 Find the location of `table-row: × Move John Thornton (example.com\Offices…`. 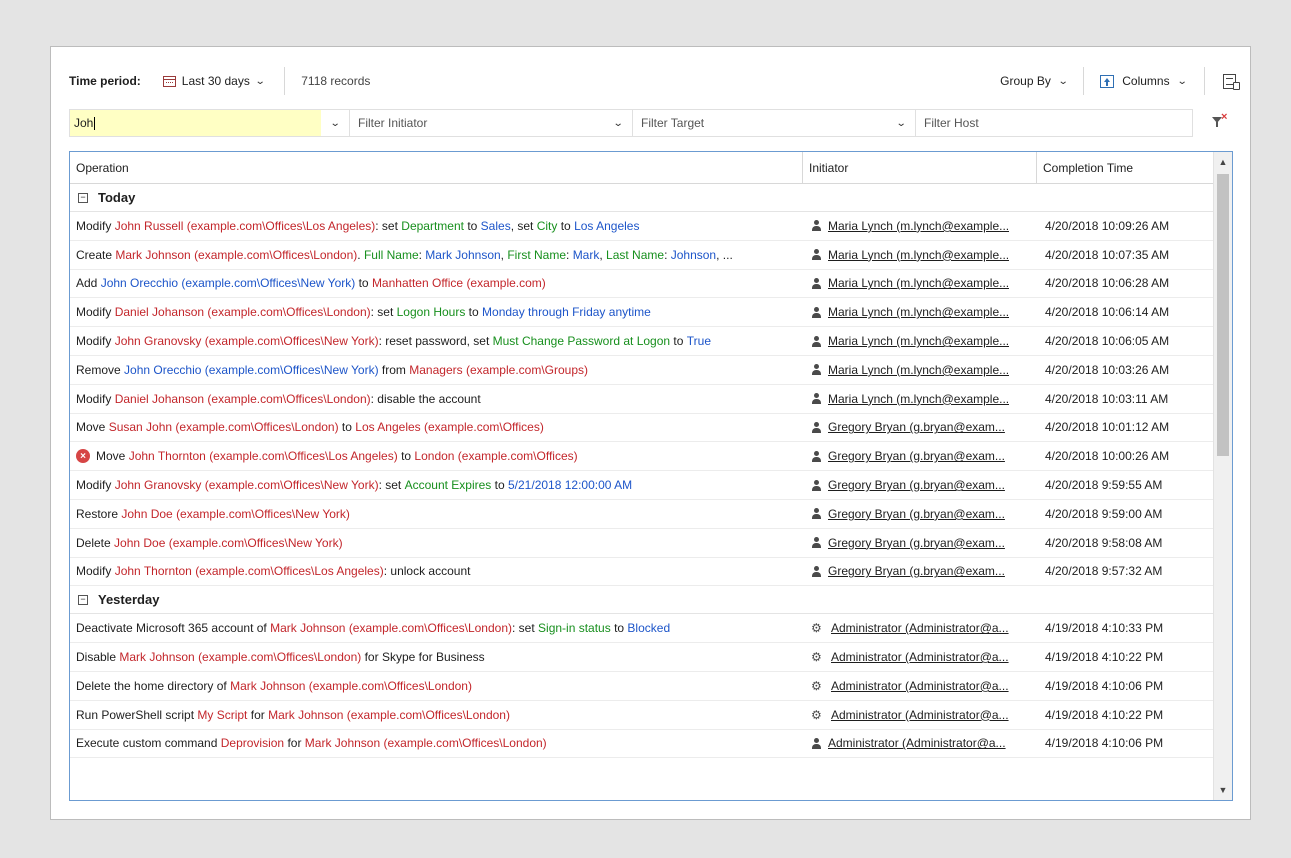

table-row: × Move John Thornton (example.com\Offices… is located at coordinates (641, 457).